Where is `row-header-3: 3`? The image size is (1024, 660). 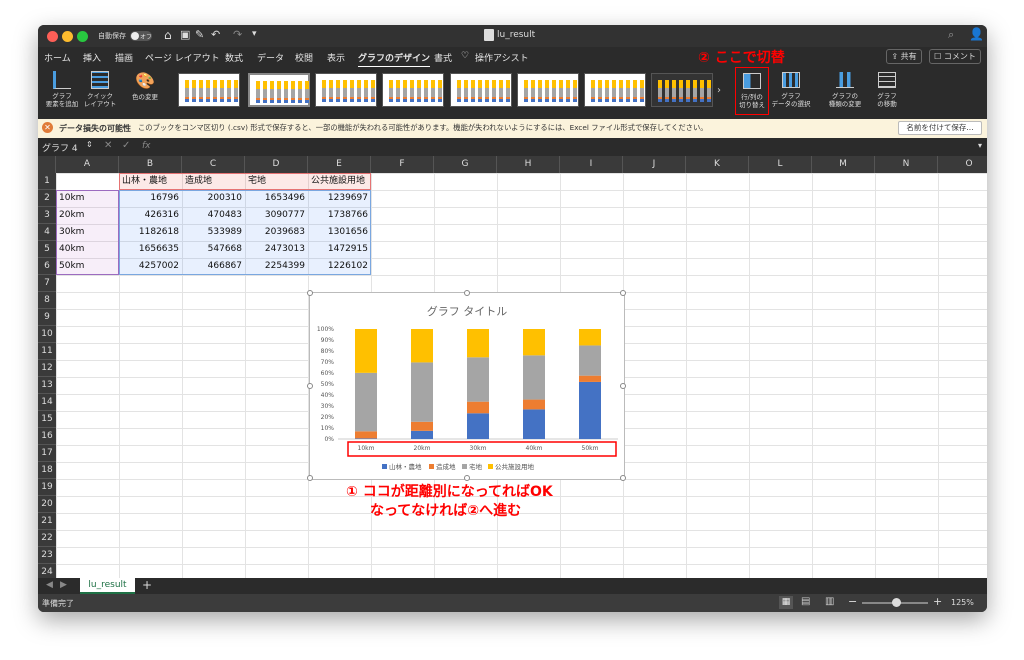 row-header-3: 3 is located at coordinates (47, 215).